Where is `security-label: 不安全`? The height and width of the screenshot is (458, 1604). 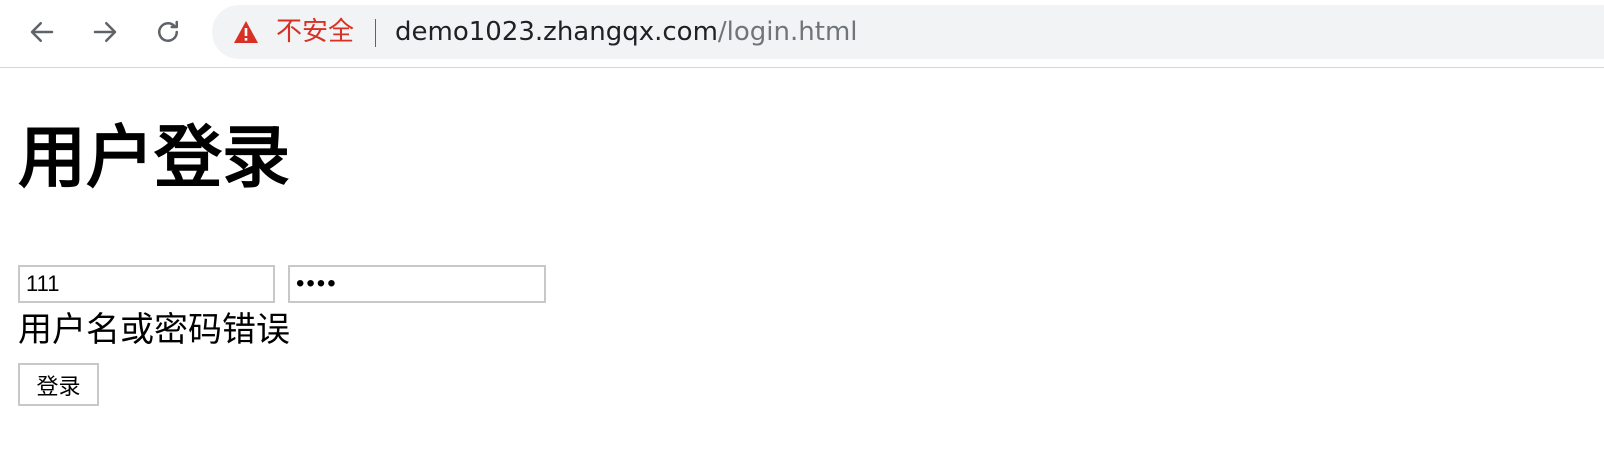 security-label: 不安全 is located at coordinates (315, 32).